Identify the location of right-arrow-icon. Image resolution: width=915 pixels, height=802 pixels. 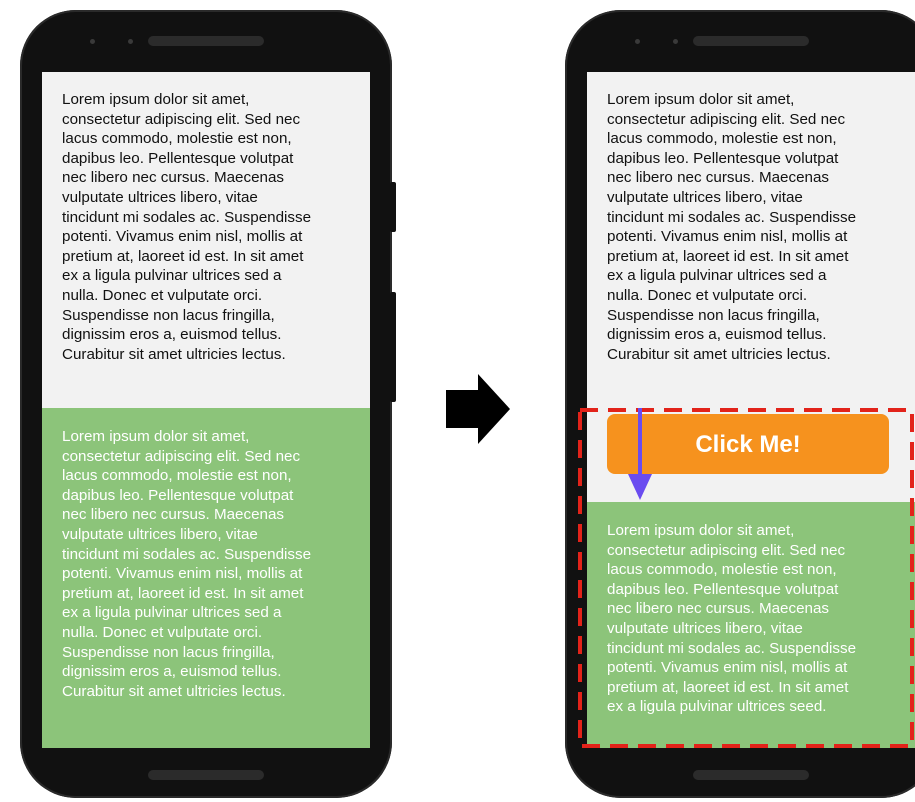
(478, 409).